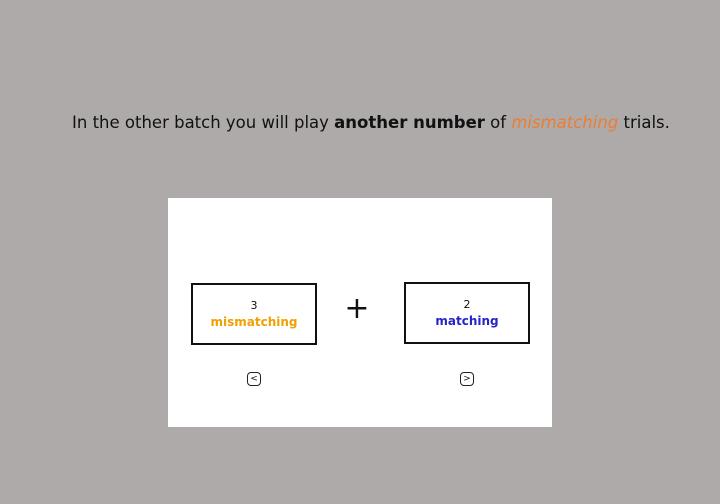  I want to click on instruction-prefix: In the other batch you will play, so click(203, 122).